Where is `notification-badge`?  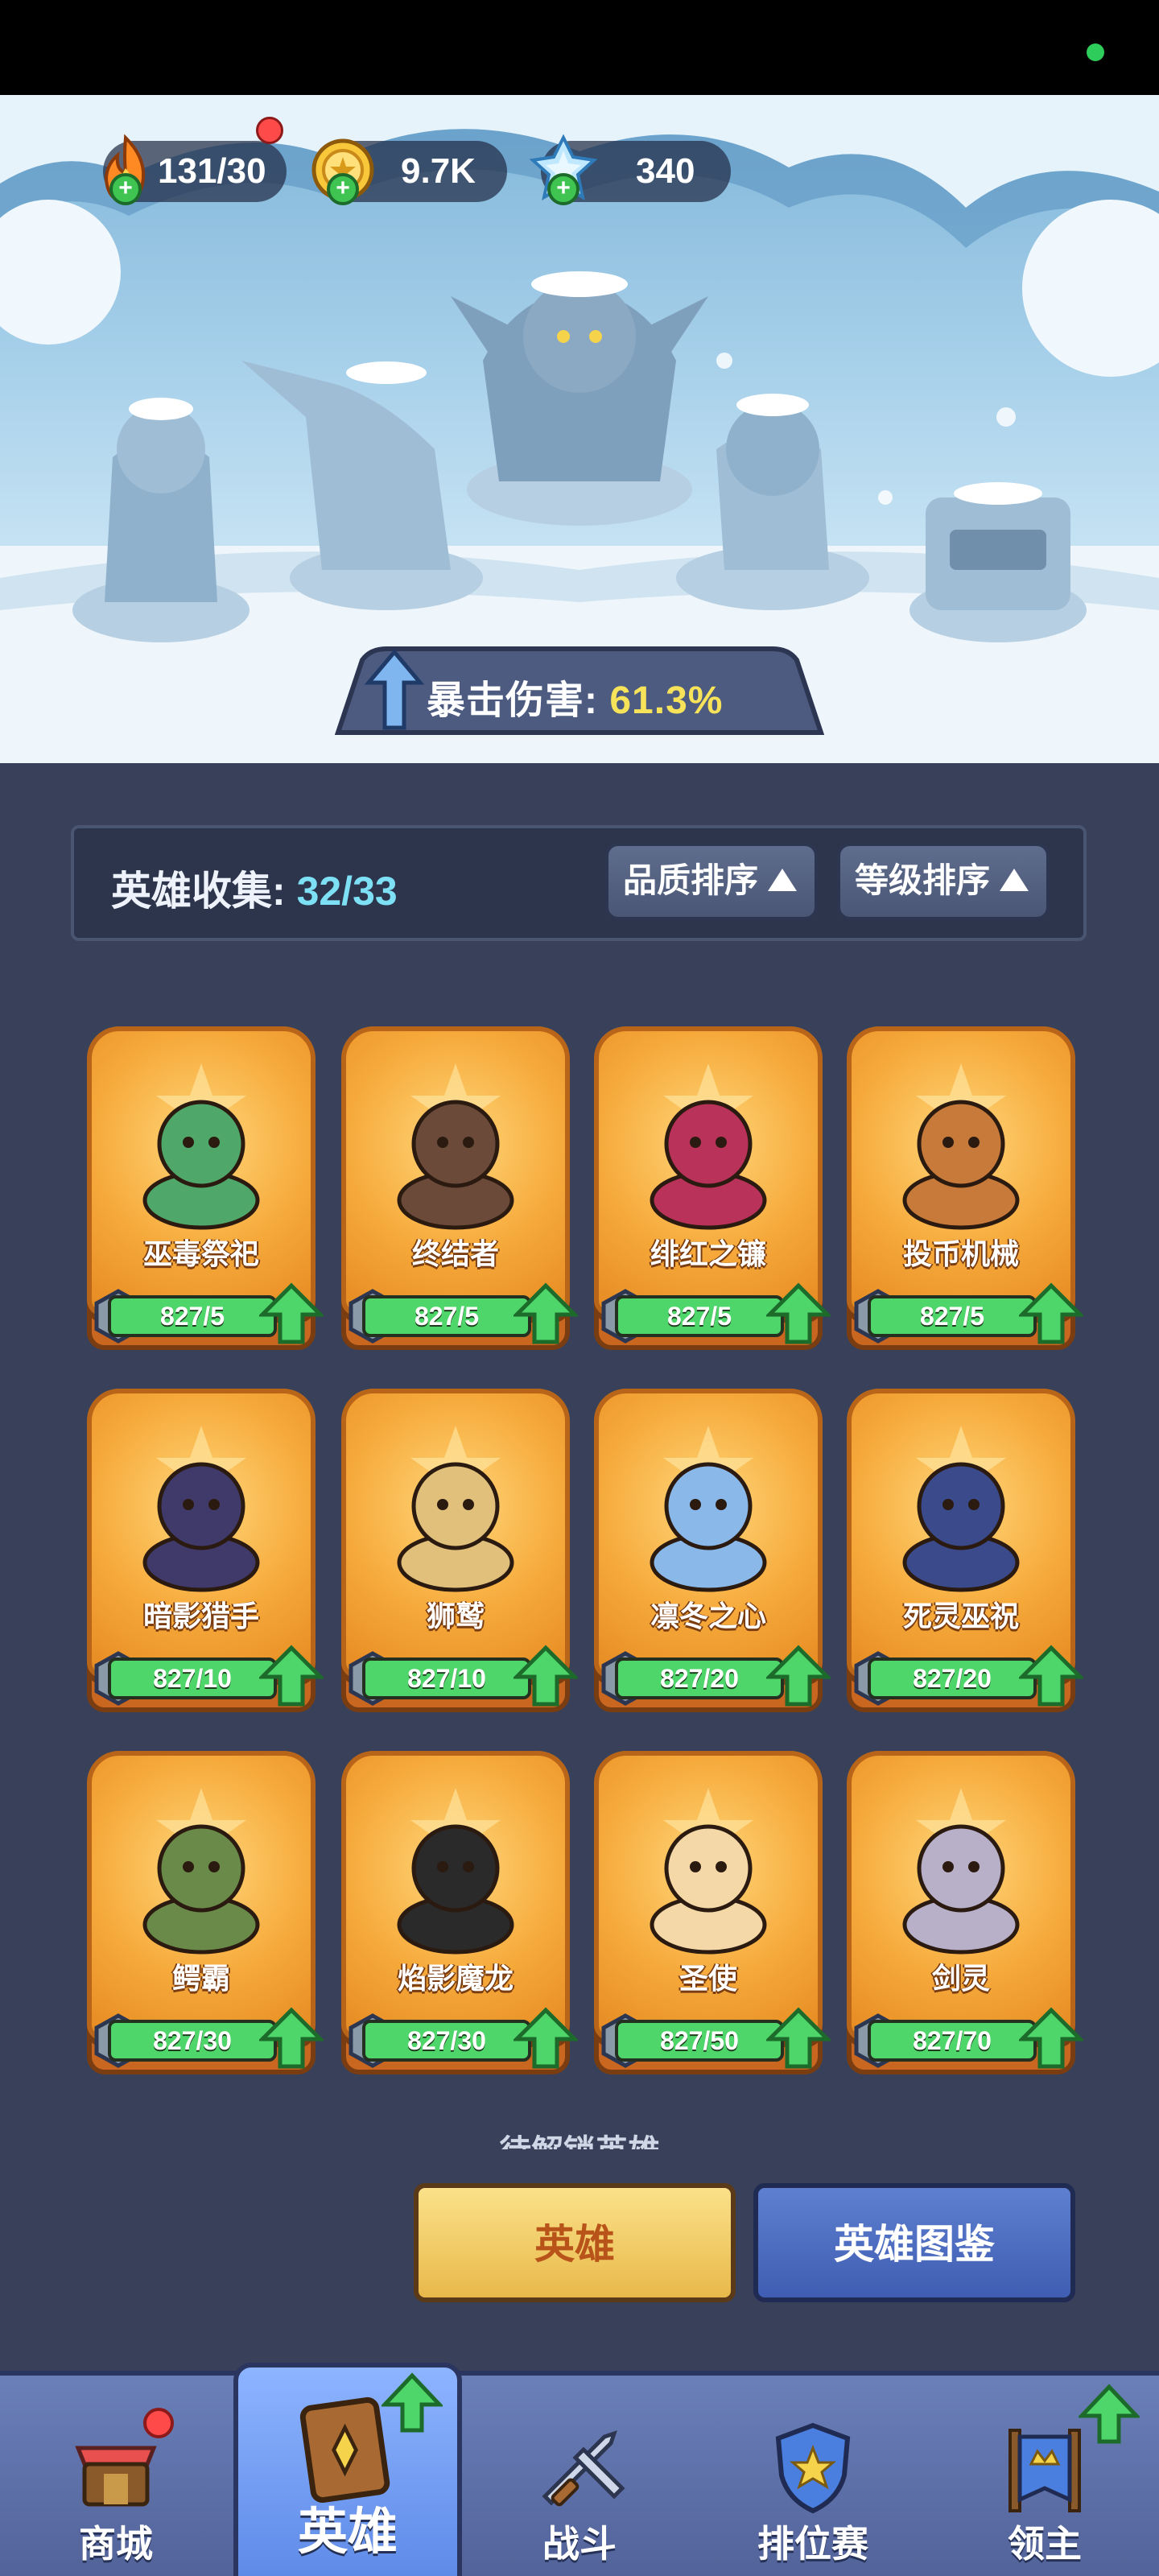
notification-badge is located at coordinates (269, 130).